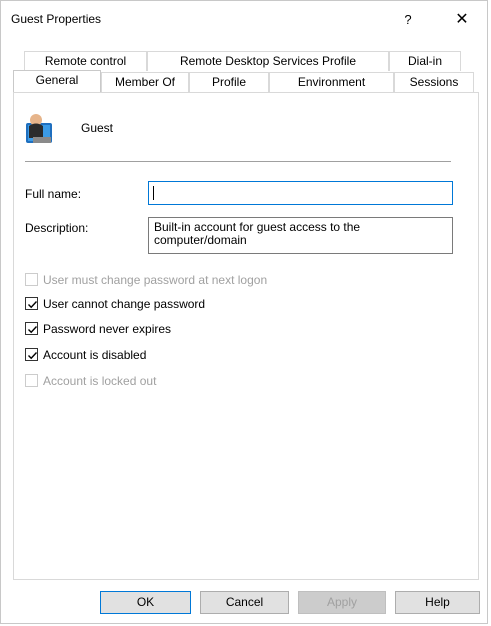  What do you see at coordinates (145, 82) in the screenshot?
I see `tab-member-of: Member Of` at bounding box center [145, 82].